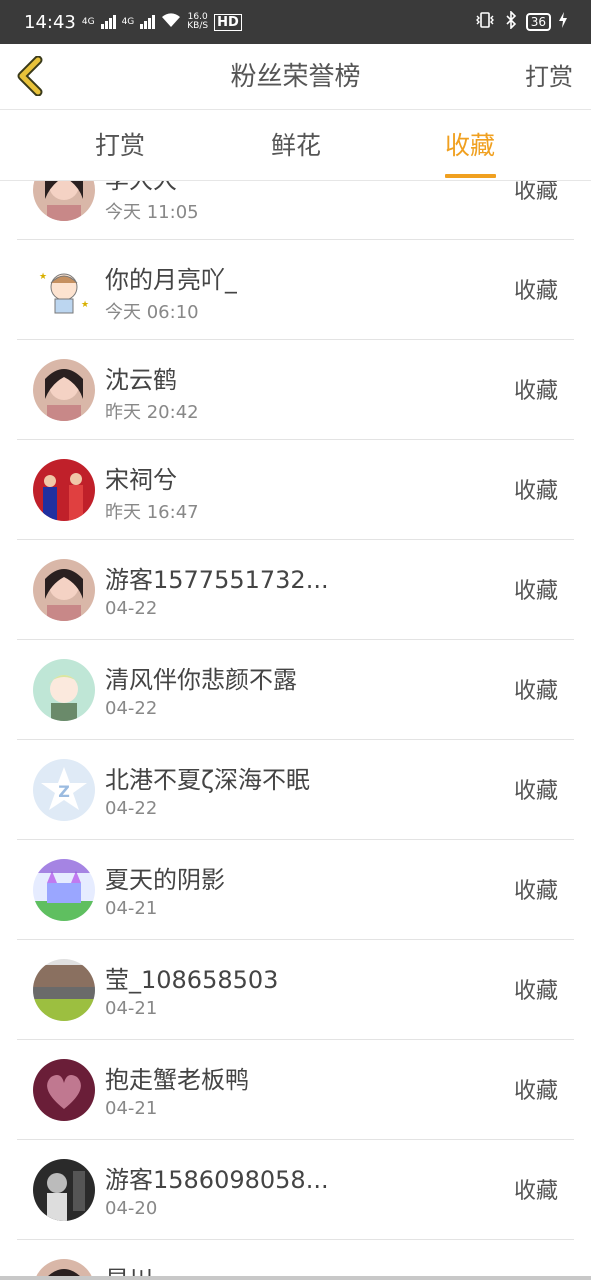 The image size is (591, 1280). Describe the element at coordinates (131, 1208) in the screenshot. I see `fan-time: 04-20` at that location.